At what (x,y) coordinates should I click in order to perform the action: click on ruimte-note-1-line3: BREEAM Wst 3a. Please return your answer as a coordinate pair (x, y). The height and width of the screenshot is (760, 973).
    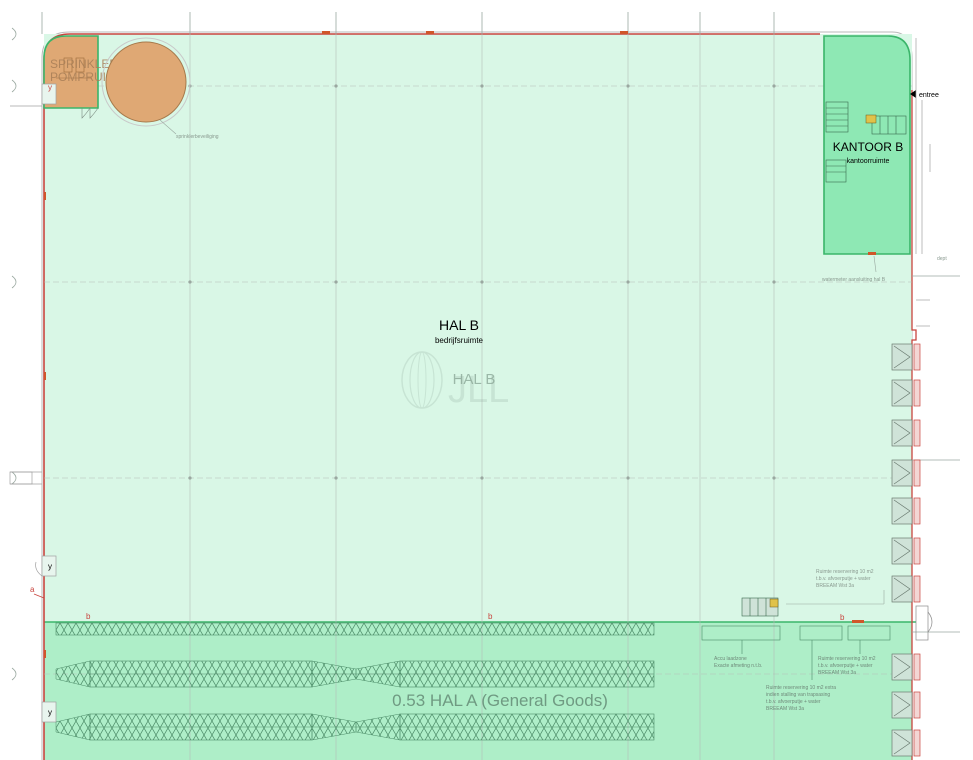
    Looking at the image, I should click on (835, 586).